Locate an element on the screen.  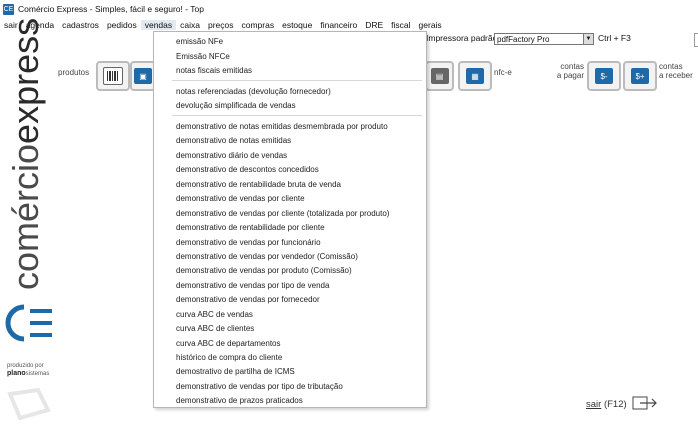
watermark-icon is located at coordinates (29, 404).